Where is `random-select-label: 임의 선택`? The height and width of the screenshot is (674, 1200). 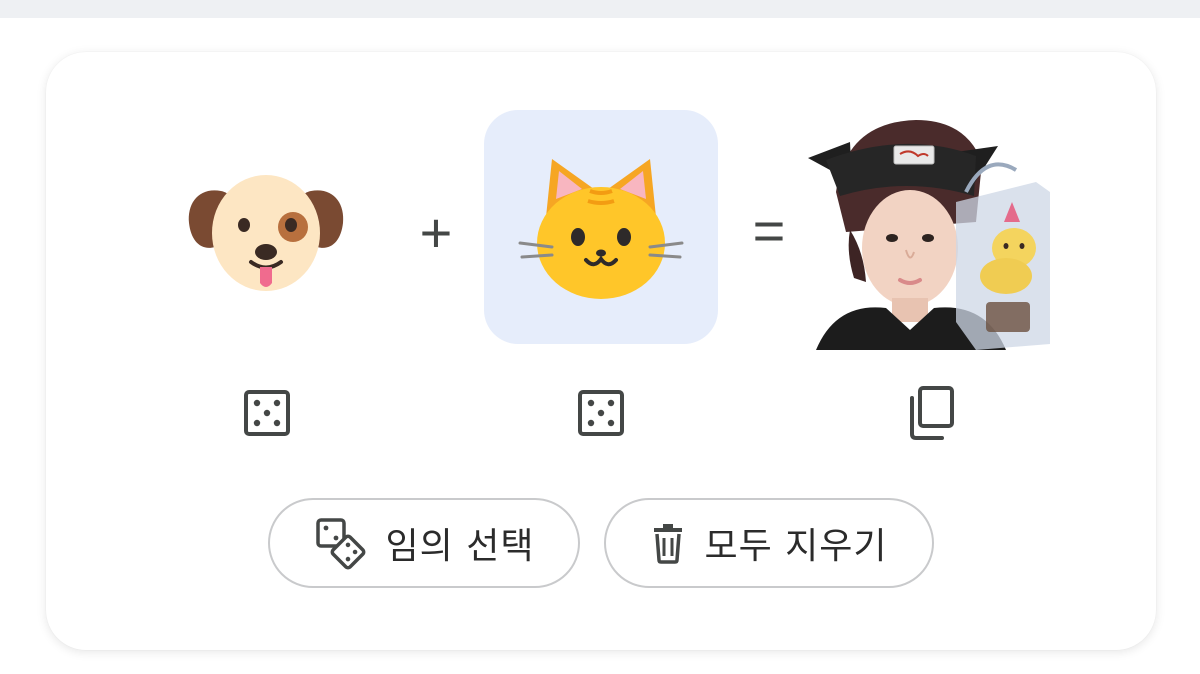 random-select-label: 임의 선택 is located at coordinates (460, 546).